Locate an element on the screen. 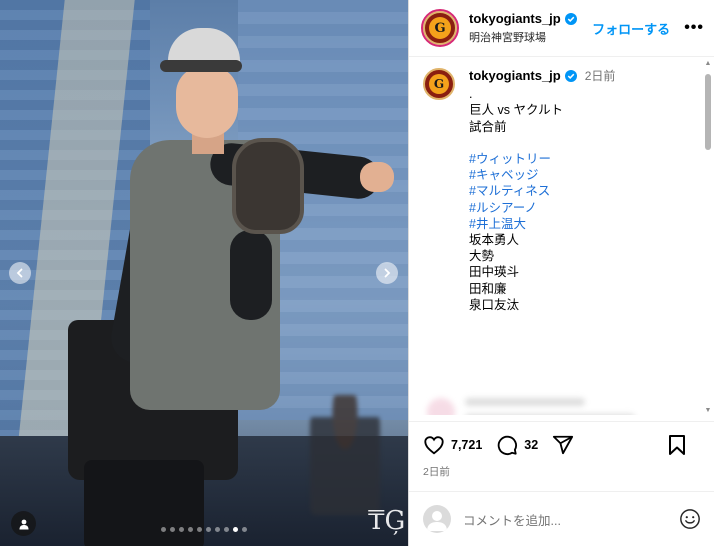 The width and height of the screenshot is (714, 546). chevron-right-icon is located at coordinates (387, 273).